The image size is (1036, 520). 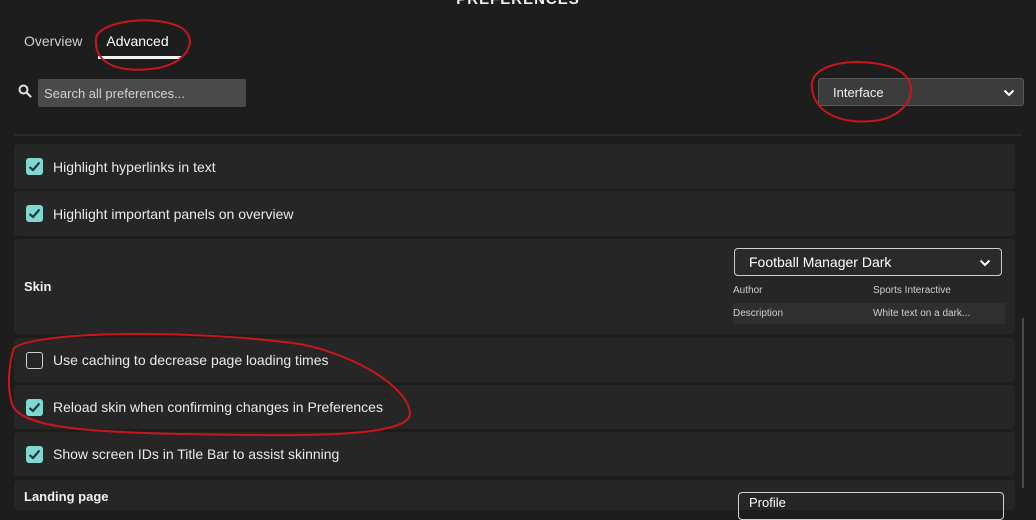 I want to click on skin-label: Skin, so click(x=38, y=286).